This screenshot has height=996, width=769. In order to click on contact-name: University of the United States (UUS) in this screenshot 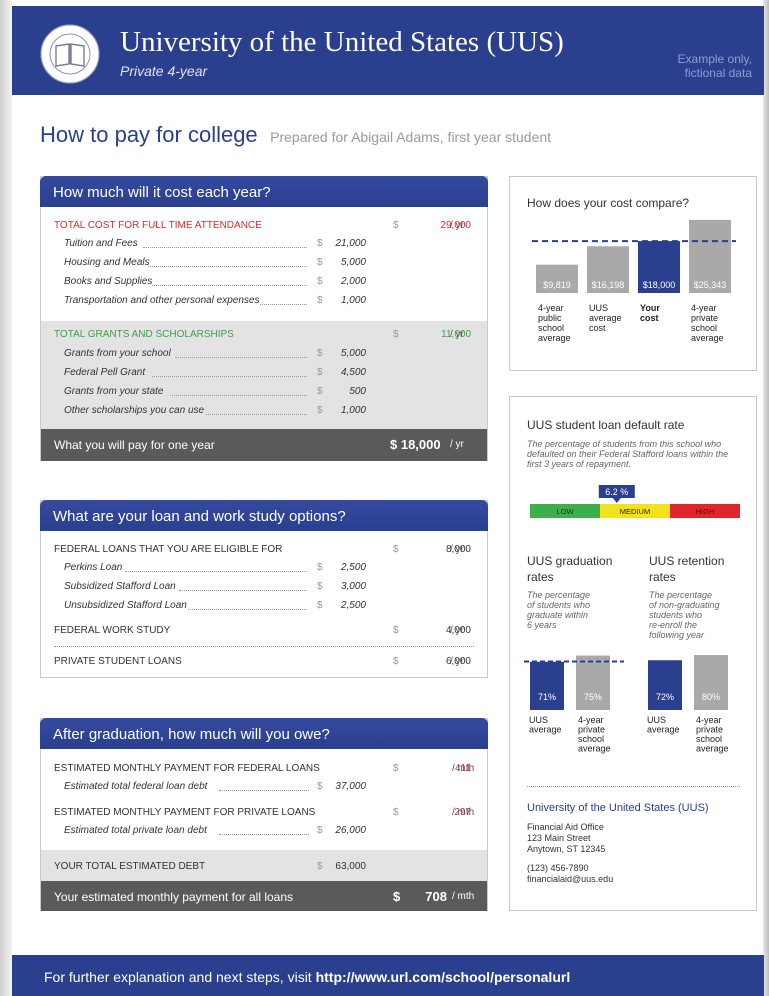, I will do `click(618, 808)`.